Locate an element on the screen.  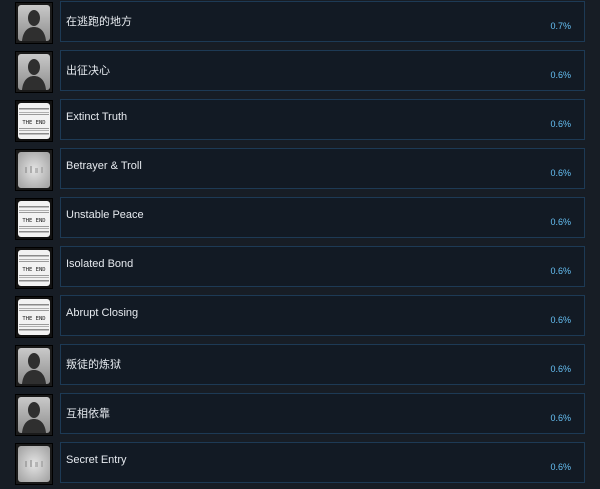
achievement-name: 叛徒的炼狱 is located at coordinates (93, 365).